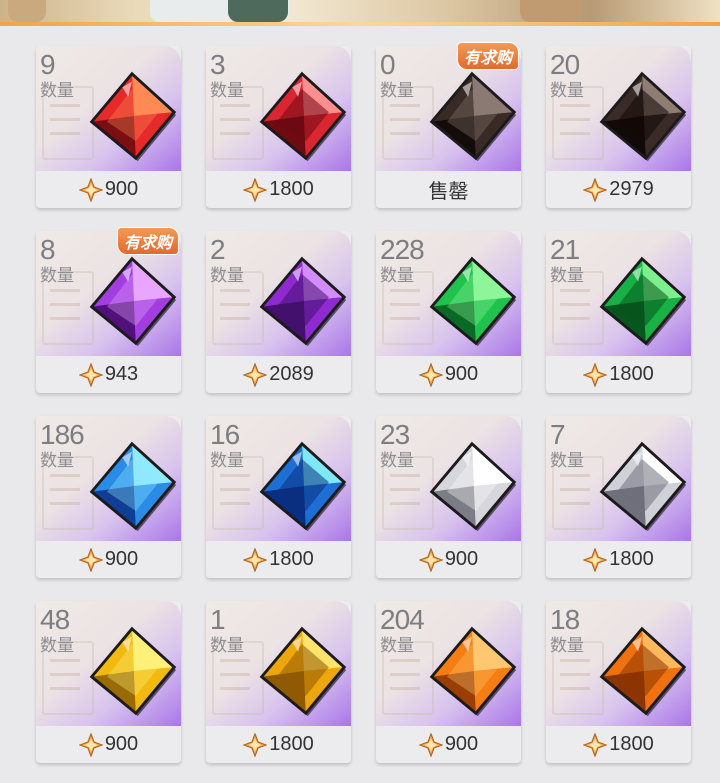  I want to click on gem-card-art: 18 数量, so click(618, 663).